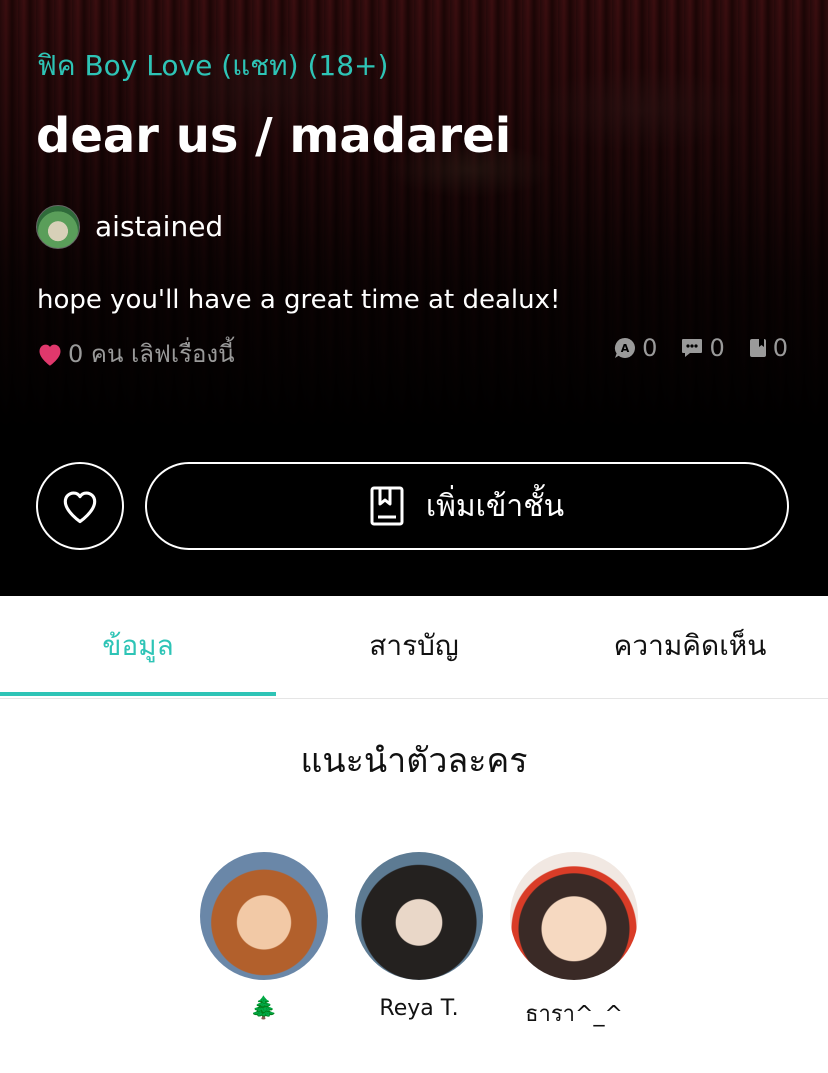 The image size is (828, 1073). Describe the element at coordinates (690, 646) in the screenshot. I see `tab-comments: ความคิดเห็น` at that location.